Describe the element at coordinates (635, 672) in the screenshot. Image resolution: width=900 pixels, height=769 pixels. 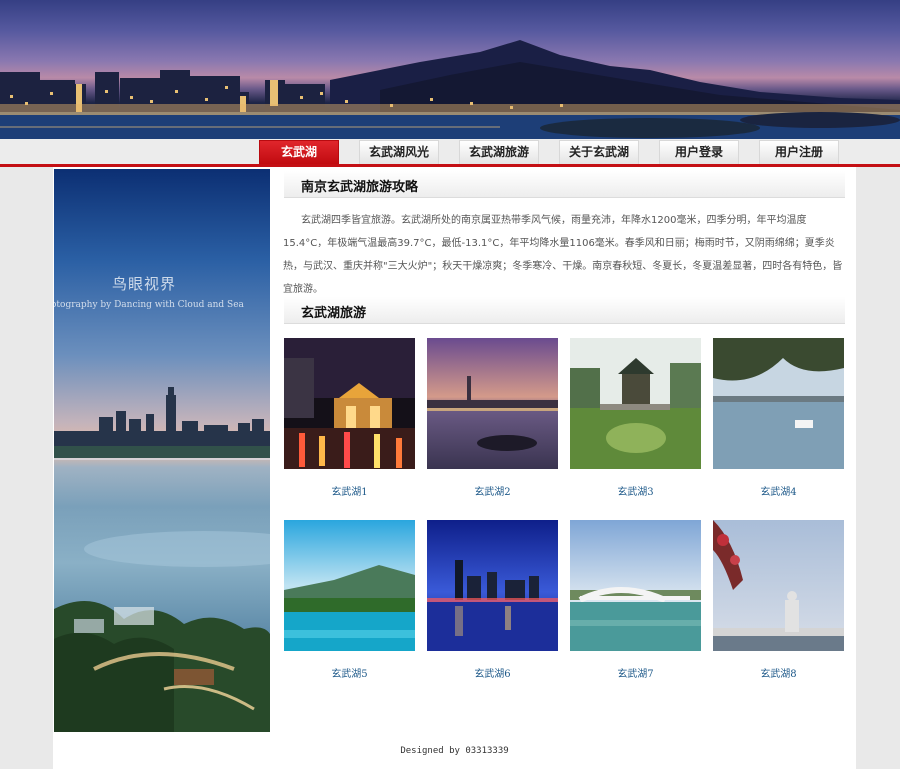
I see `photo-caption-link: 玄武湖7` at that location.